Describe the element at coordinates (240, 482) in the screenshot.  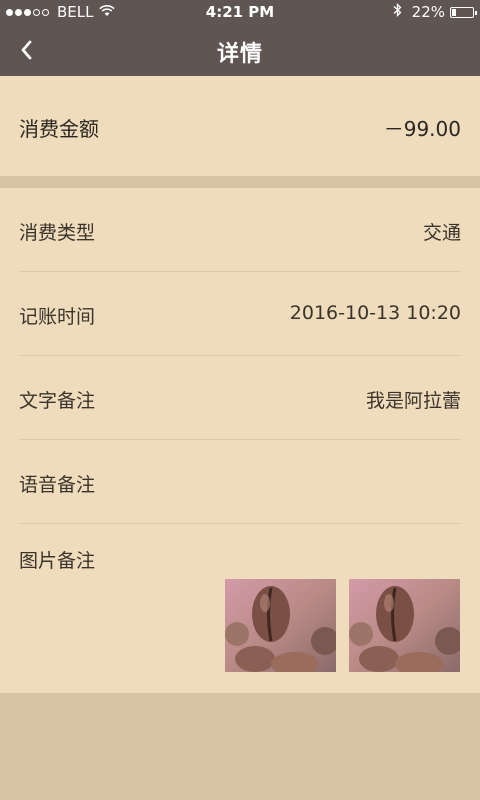
I see `detail-row-voice-note: 语音备注` at that location.